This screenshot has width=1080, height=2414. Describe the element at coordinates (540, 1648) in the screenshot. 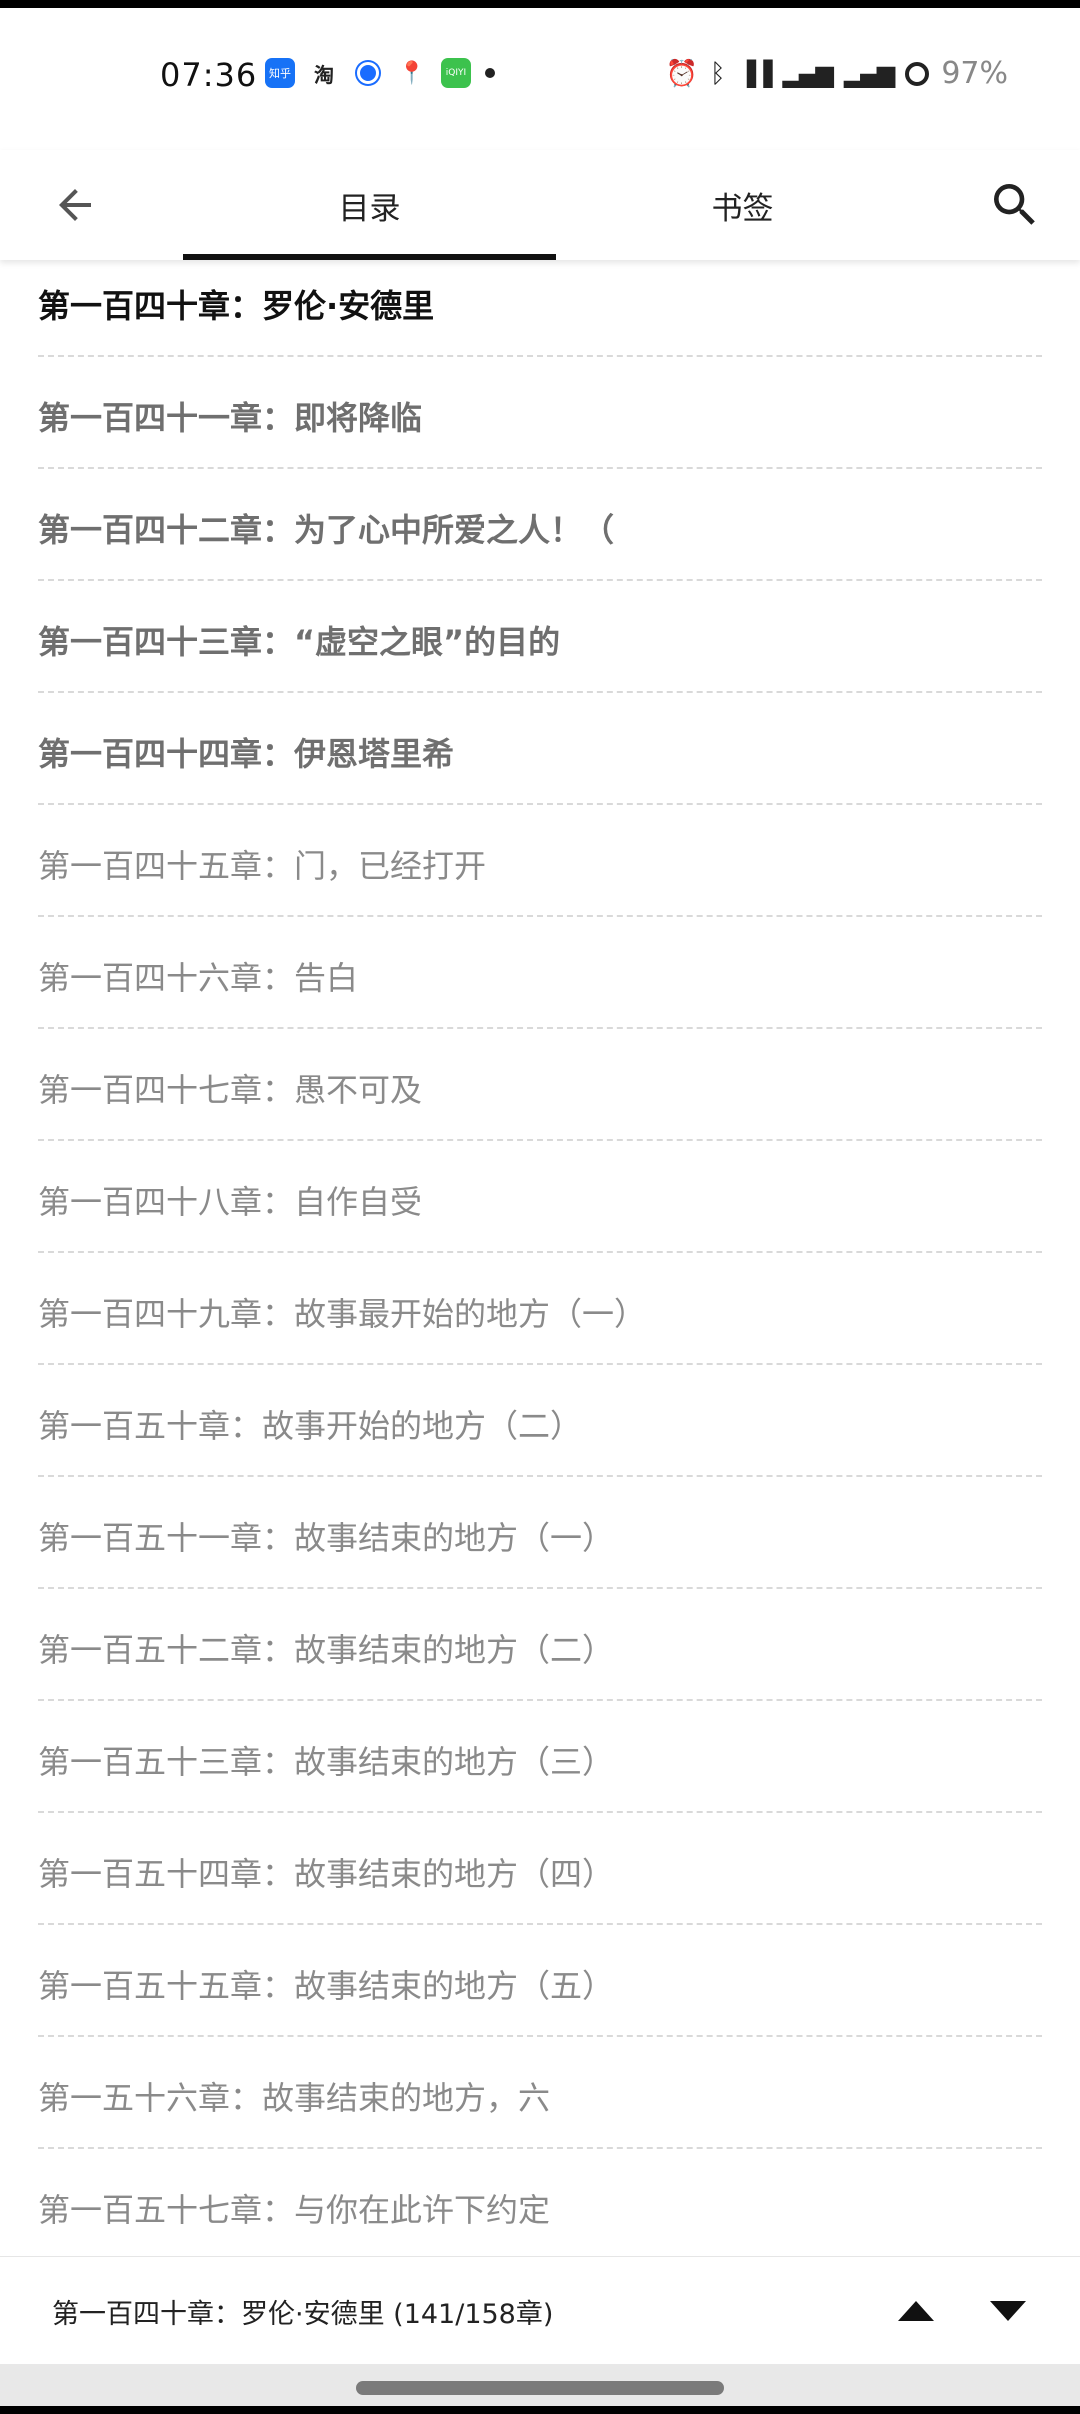

I see `chapter-item: 第一百五十二章：故事结束的地方（二）` at that location.